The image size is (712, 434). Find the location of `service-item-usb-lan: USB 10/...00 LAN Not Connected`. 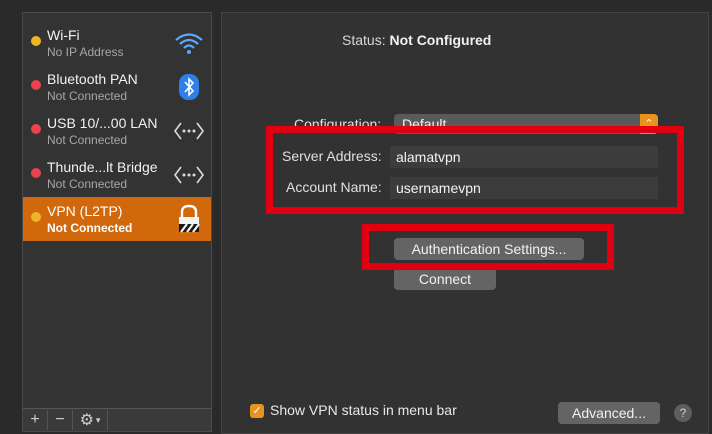

service-item-usb-lan: USB 10/...00 LAN Not Connected is located at coordinates (117, 131).